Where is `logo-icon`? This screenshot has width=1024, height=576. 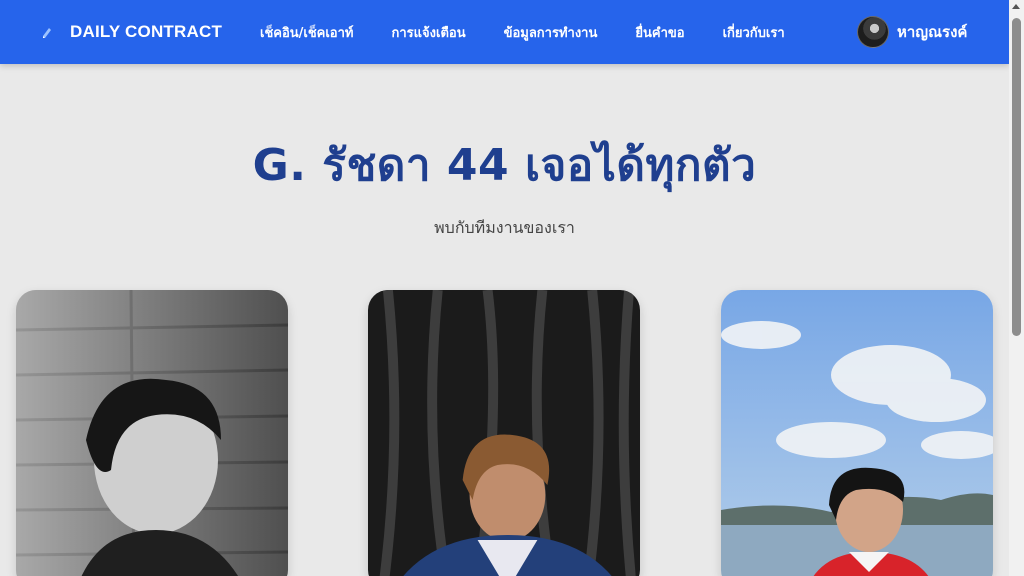 logo-icon is located at coordinates (47, 33).